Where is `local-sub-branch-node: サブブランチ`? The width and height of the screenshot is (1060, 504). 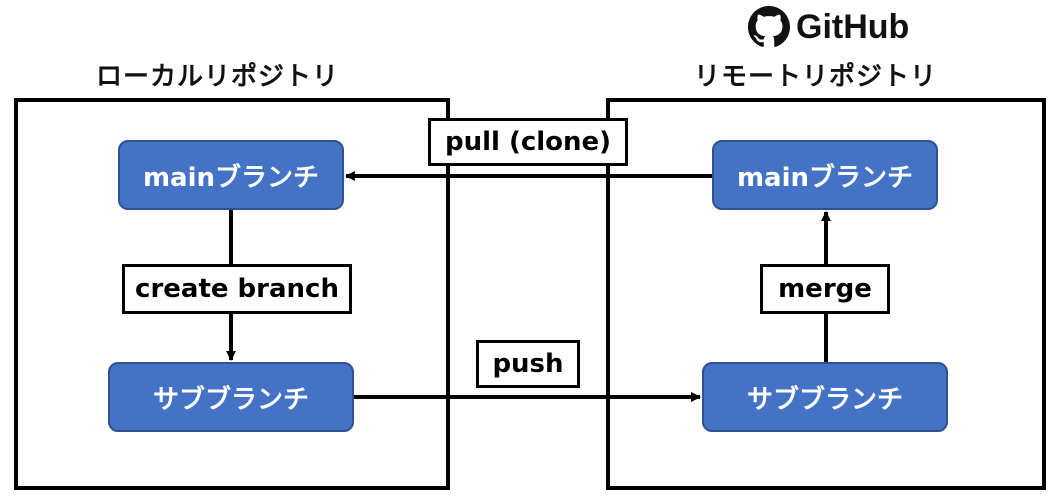
local-sub-branch-node: サブブランチ is located at coordinates (231, 397).